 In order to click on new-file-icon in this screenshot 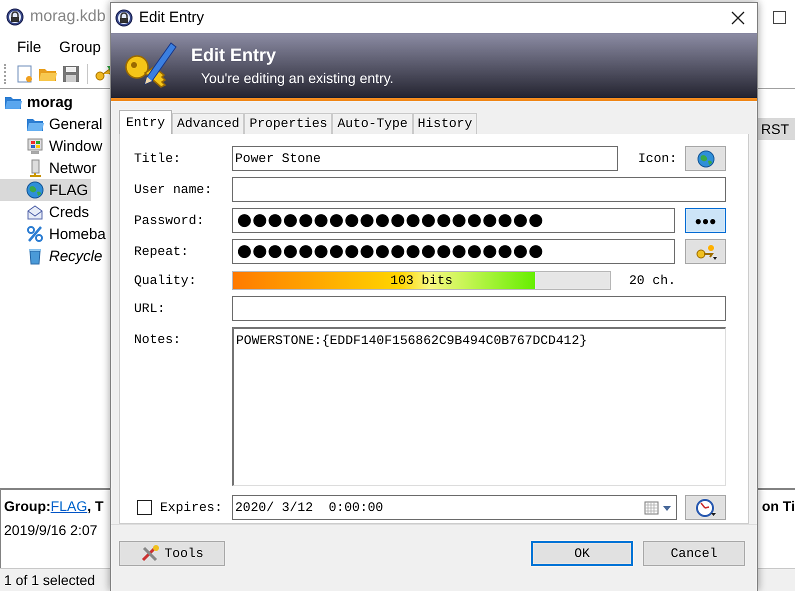, I will do `click(25, 74)`.